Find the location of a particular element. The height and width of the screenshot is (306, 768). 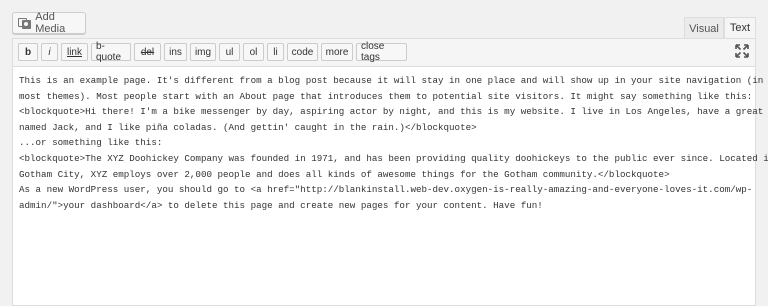

link-button: link is located at coordinates (74, 52).